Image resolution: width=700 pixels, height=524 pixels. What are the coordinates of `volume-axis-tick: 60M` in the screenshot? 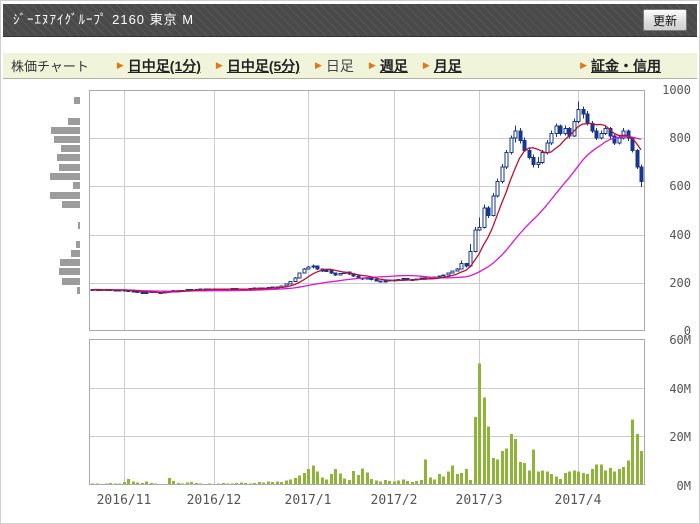 It's located at (680, 340).